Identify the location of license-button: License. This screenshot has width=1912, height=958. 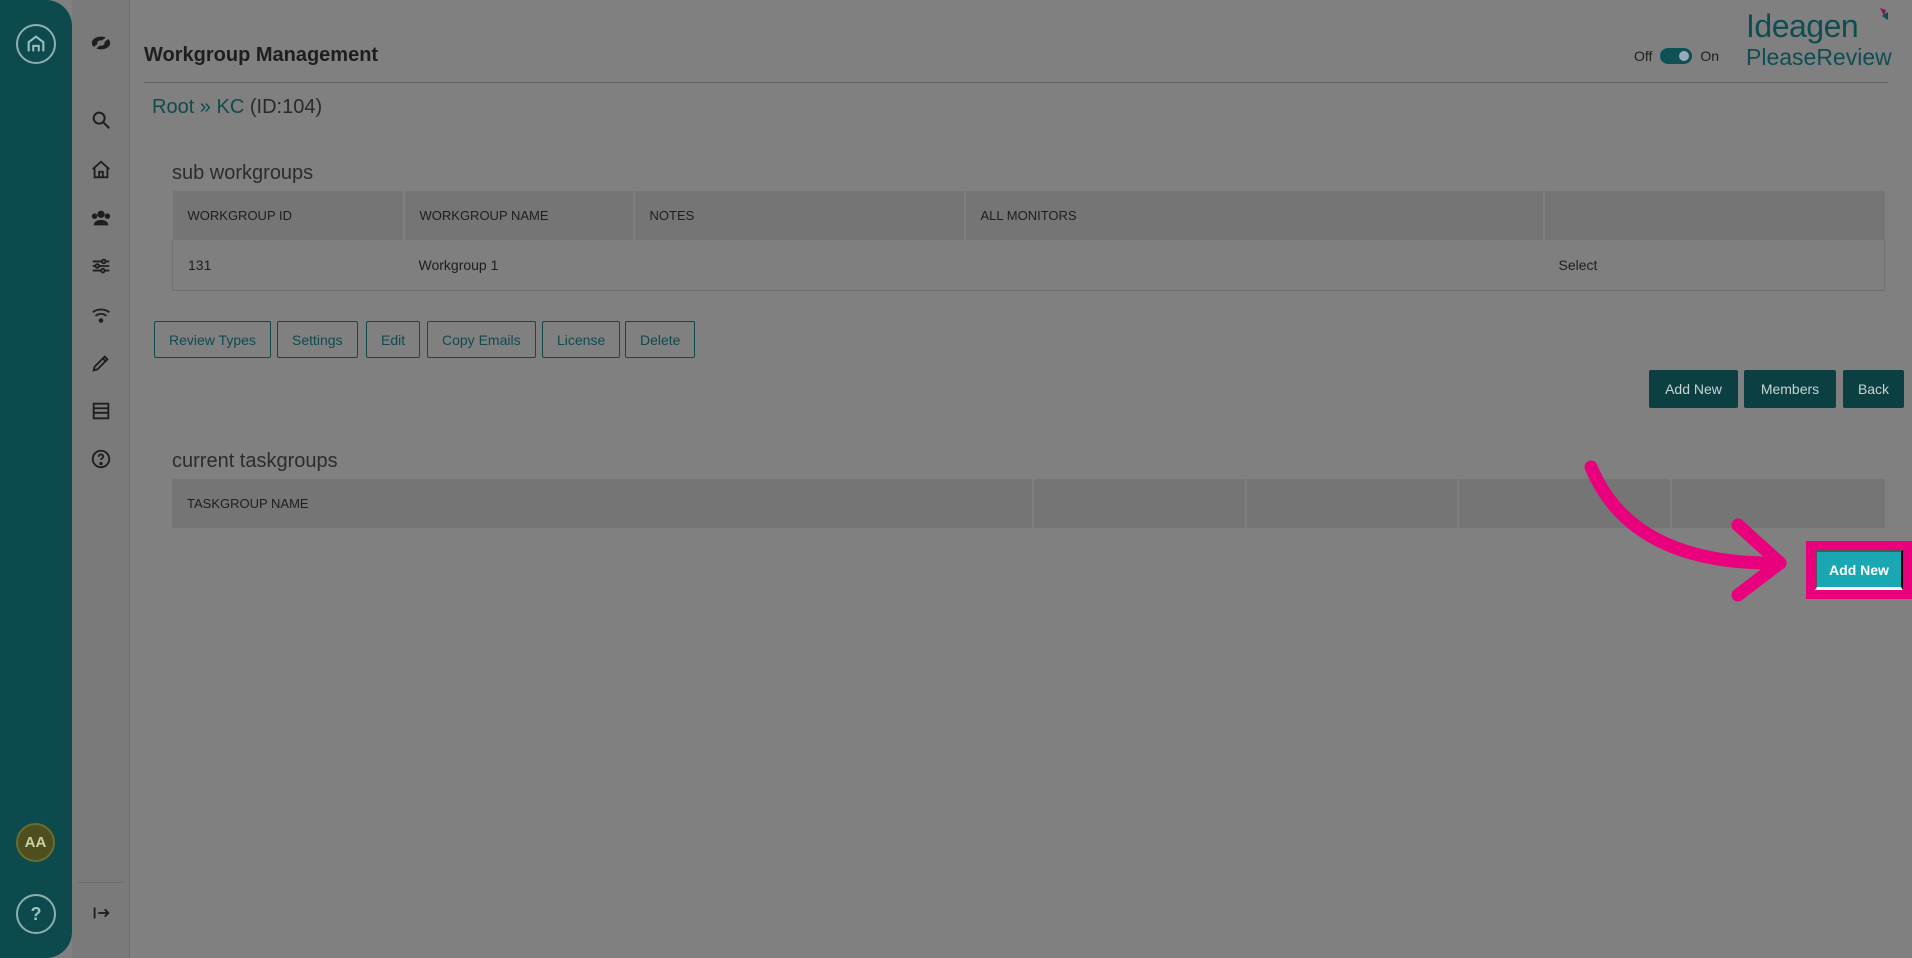
(581, 339).